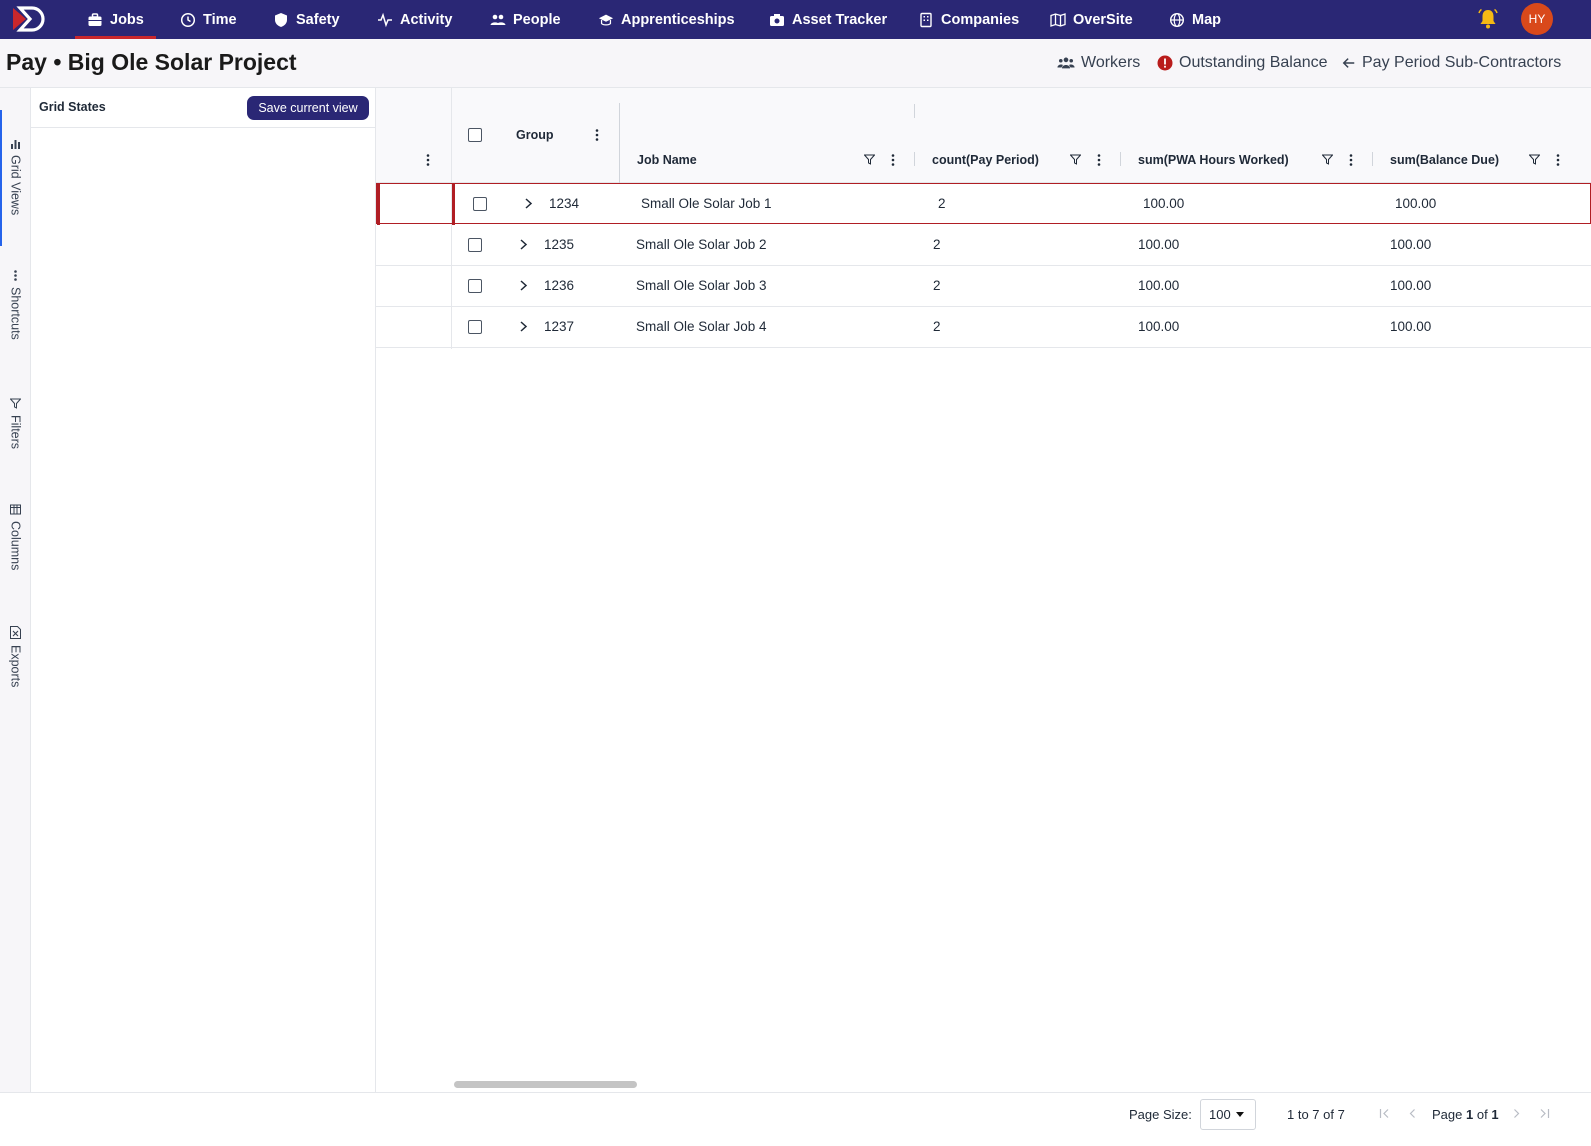 The image size is (1591, 1146). I want to click on cell-job-name: Small Ole Solar Job 2, so click(701, 244).